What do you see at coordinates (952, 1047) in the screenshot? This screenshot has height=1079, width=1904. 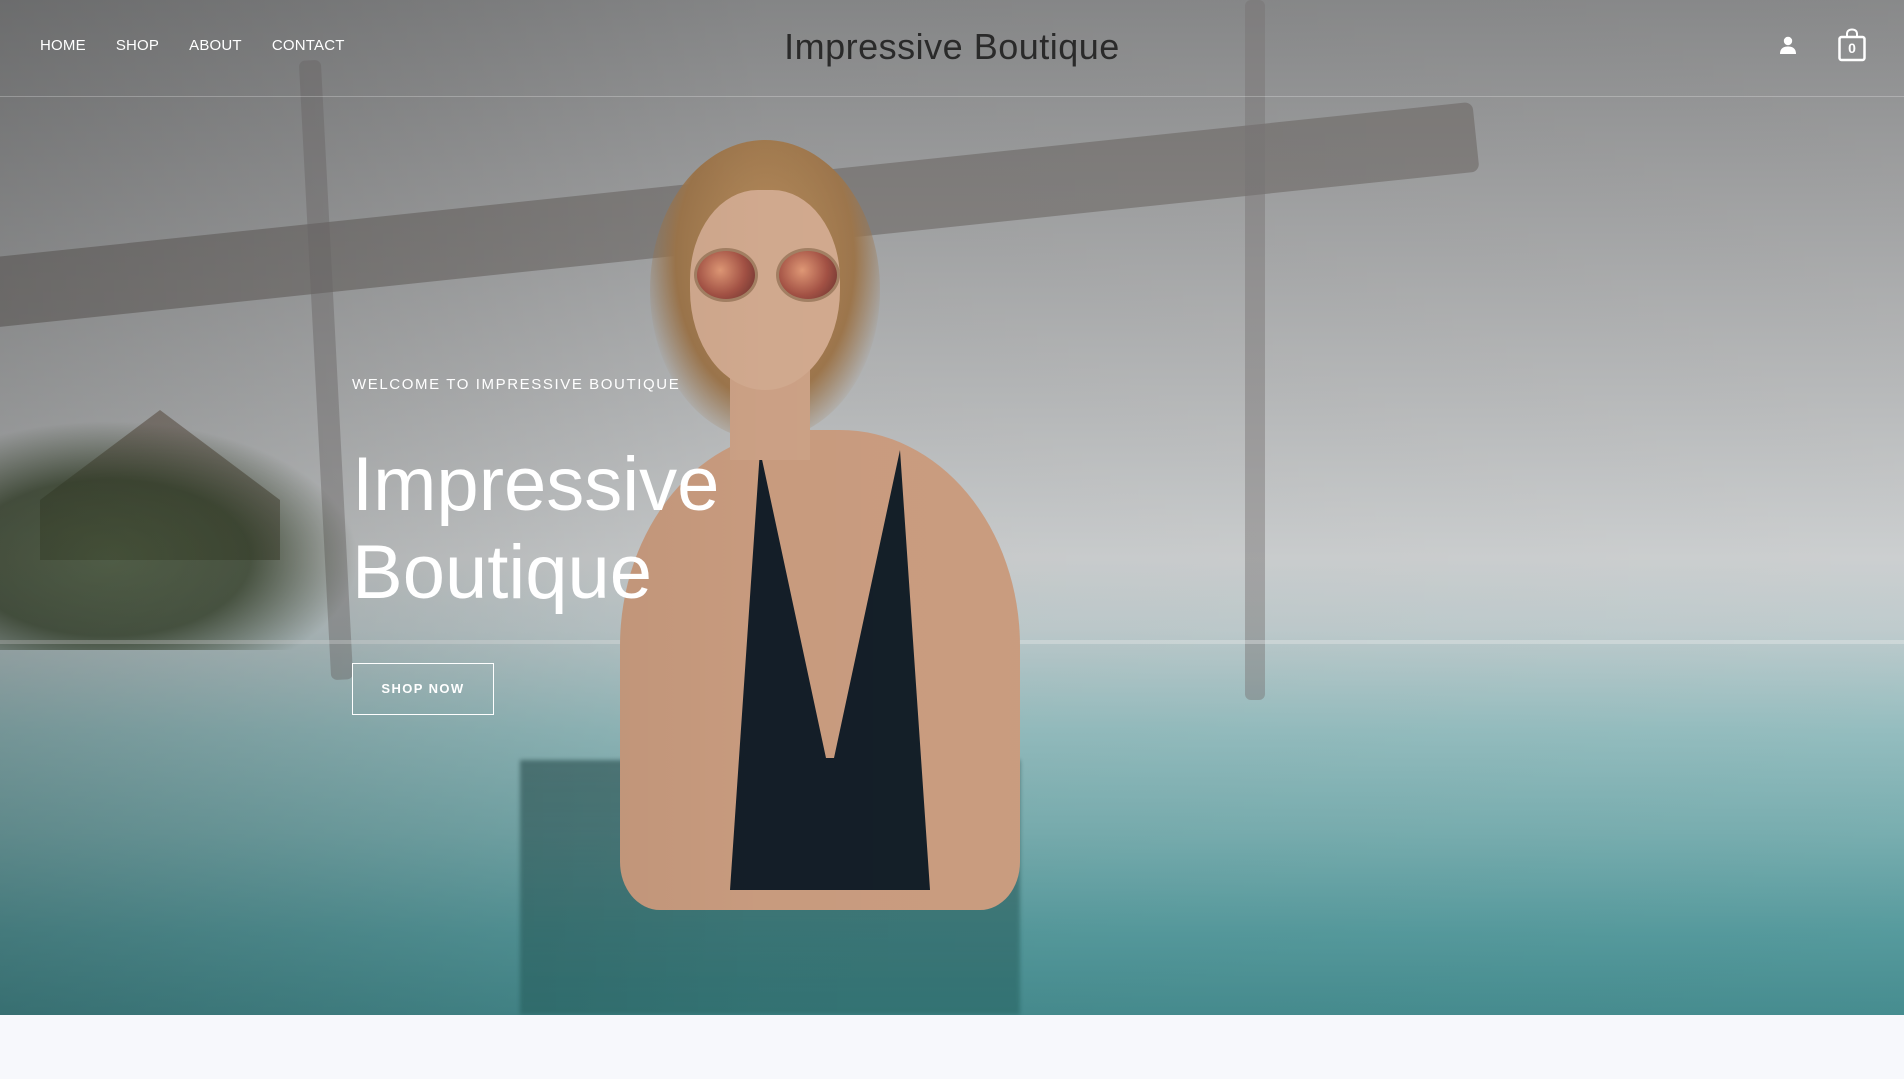 I see `below-hero-section` at bounding box center [952, 1047].